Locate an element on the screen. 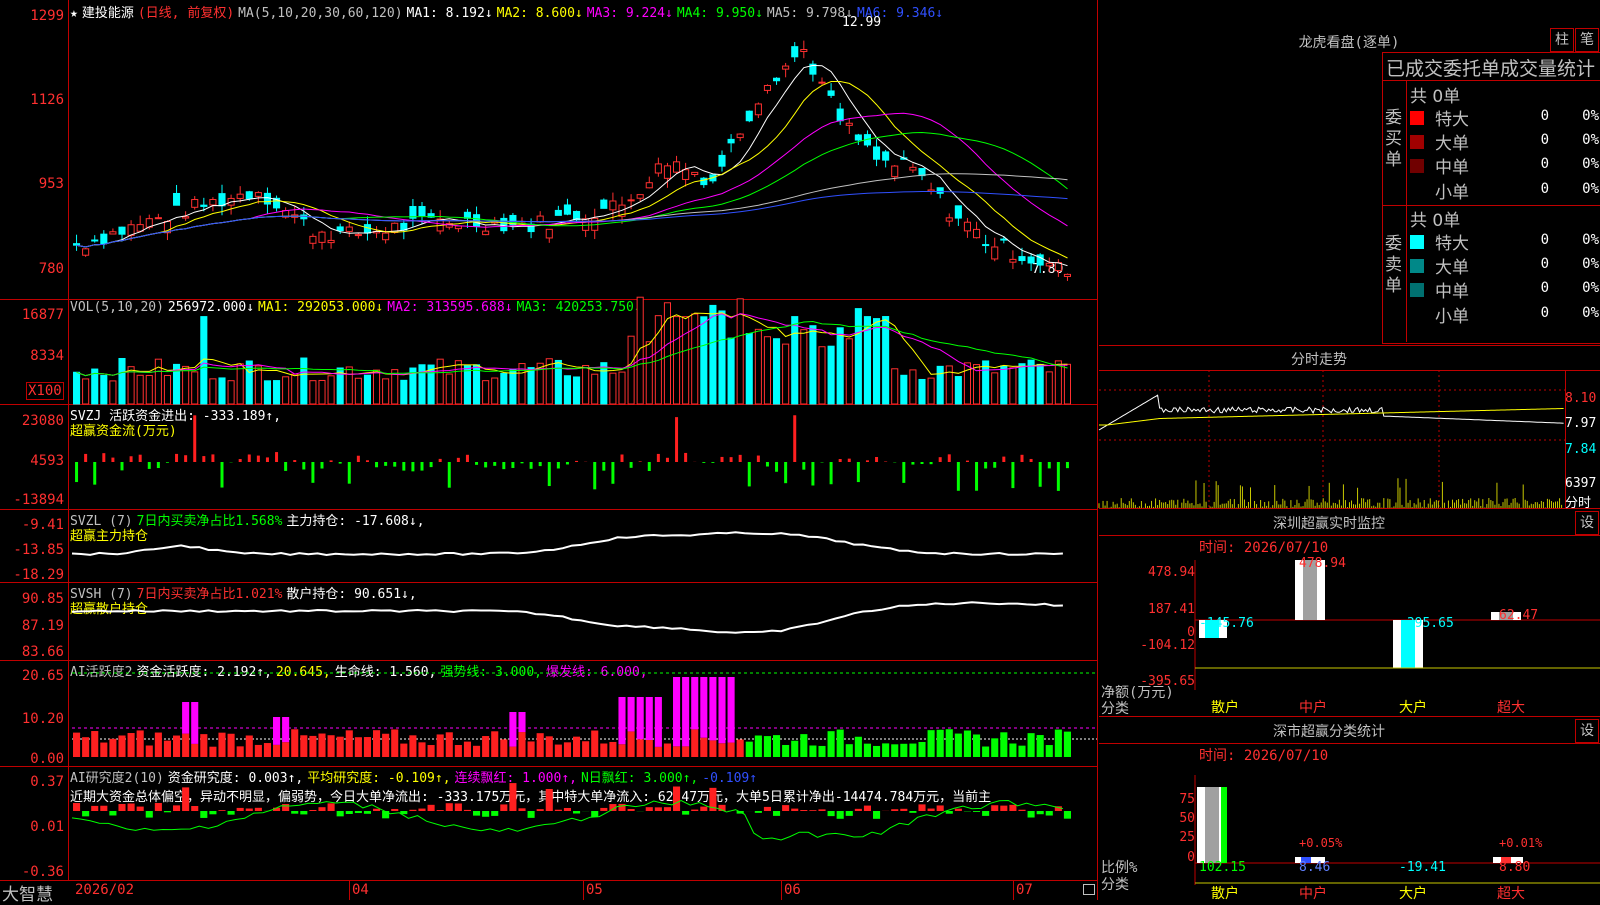 This screenshot has width=1600, height=905. szmon-ylabel2: 分类 is located at coordinates (1115, 708).